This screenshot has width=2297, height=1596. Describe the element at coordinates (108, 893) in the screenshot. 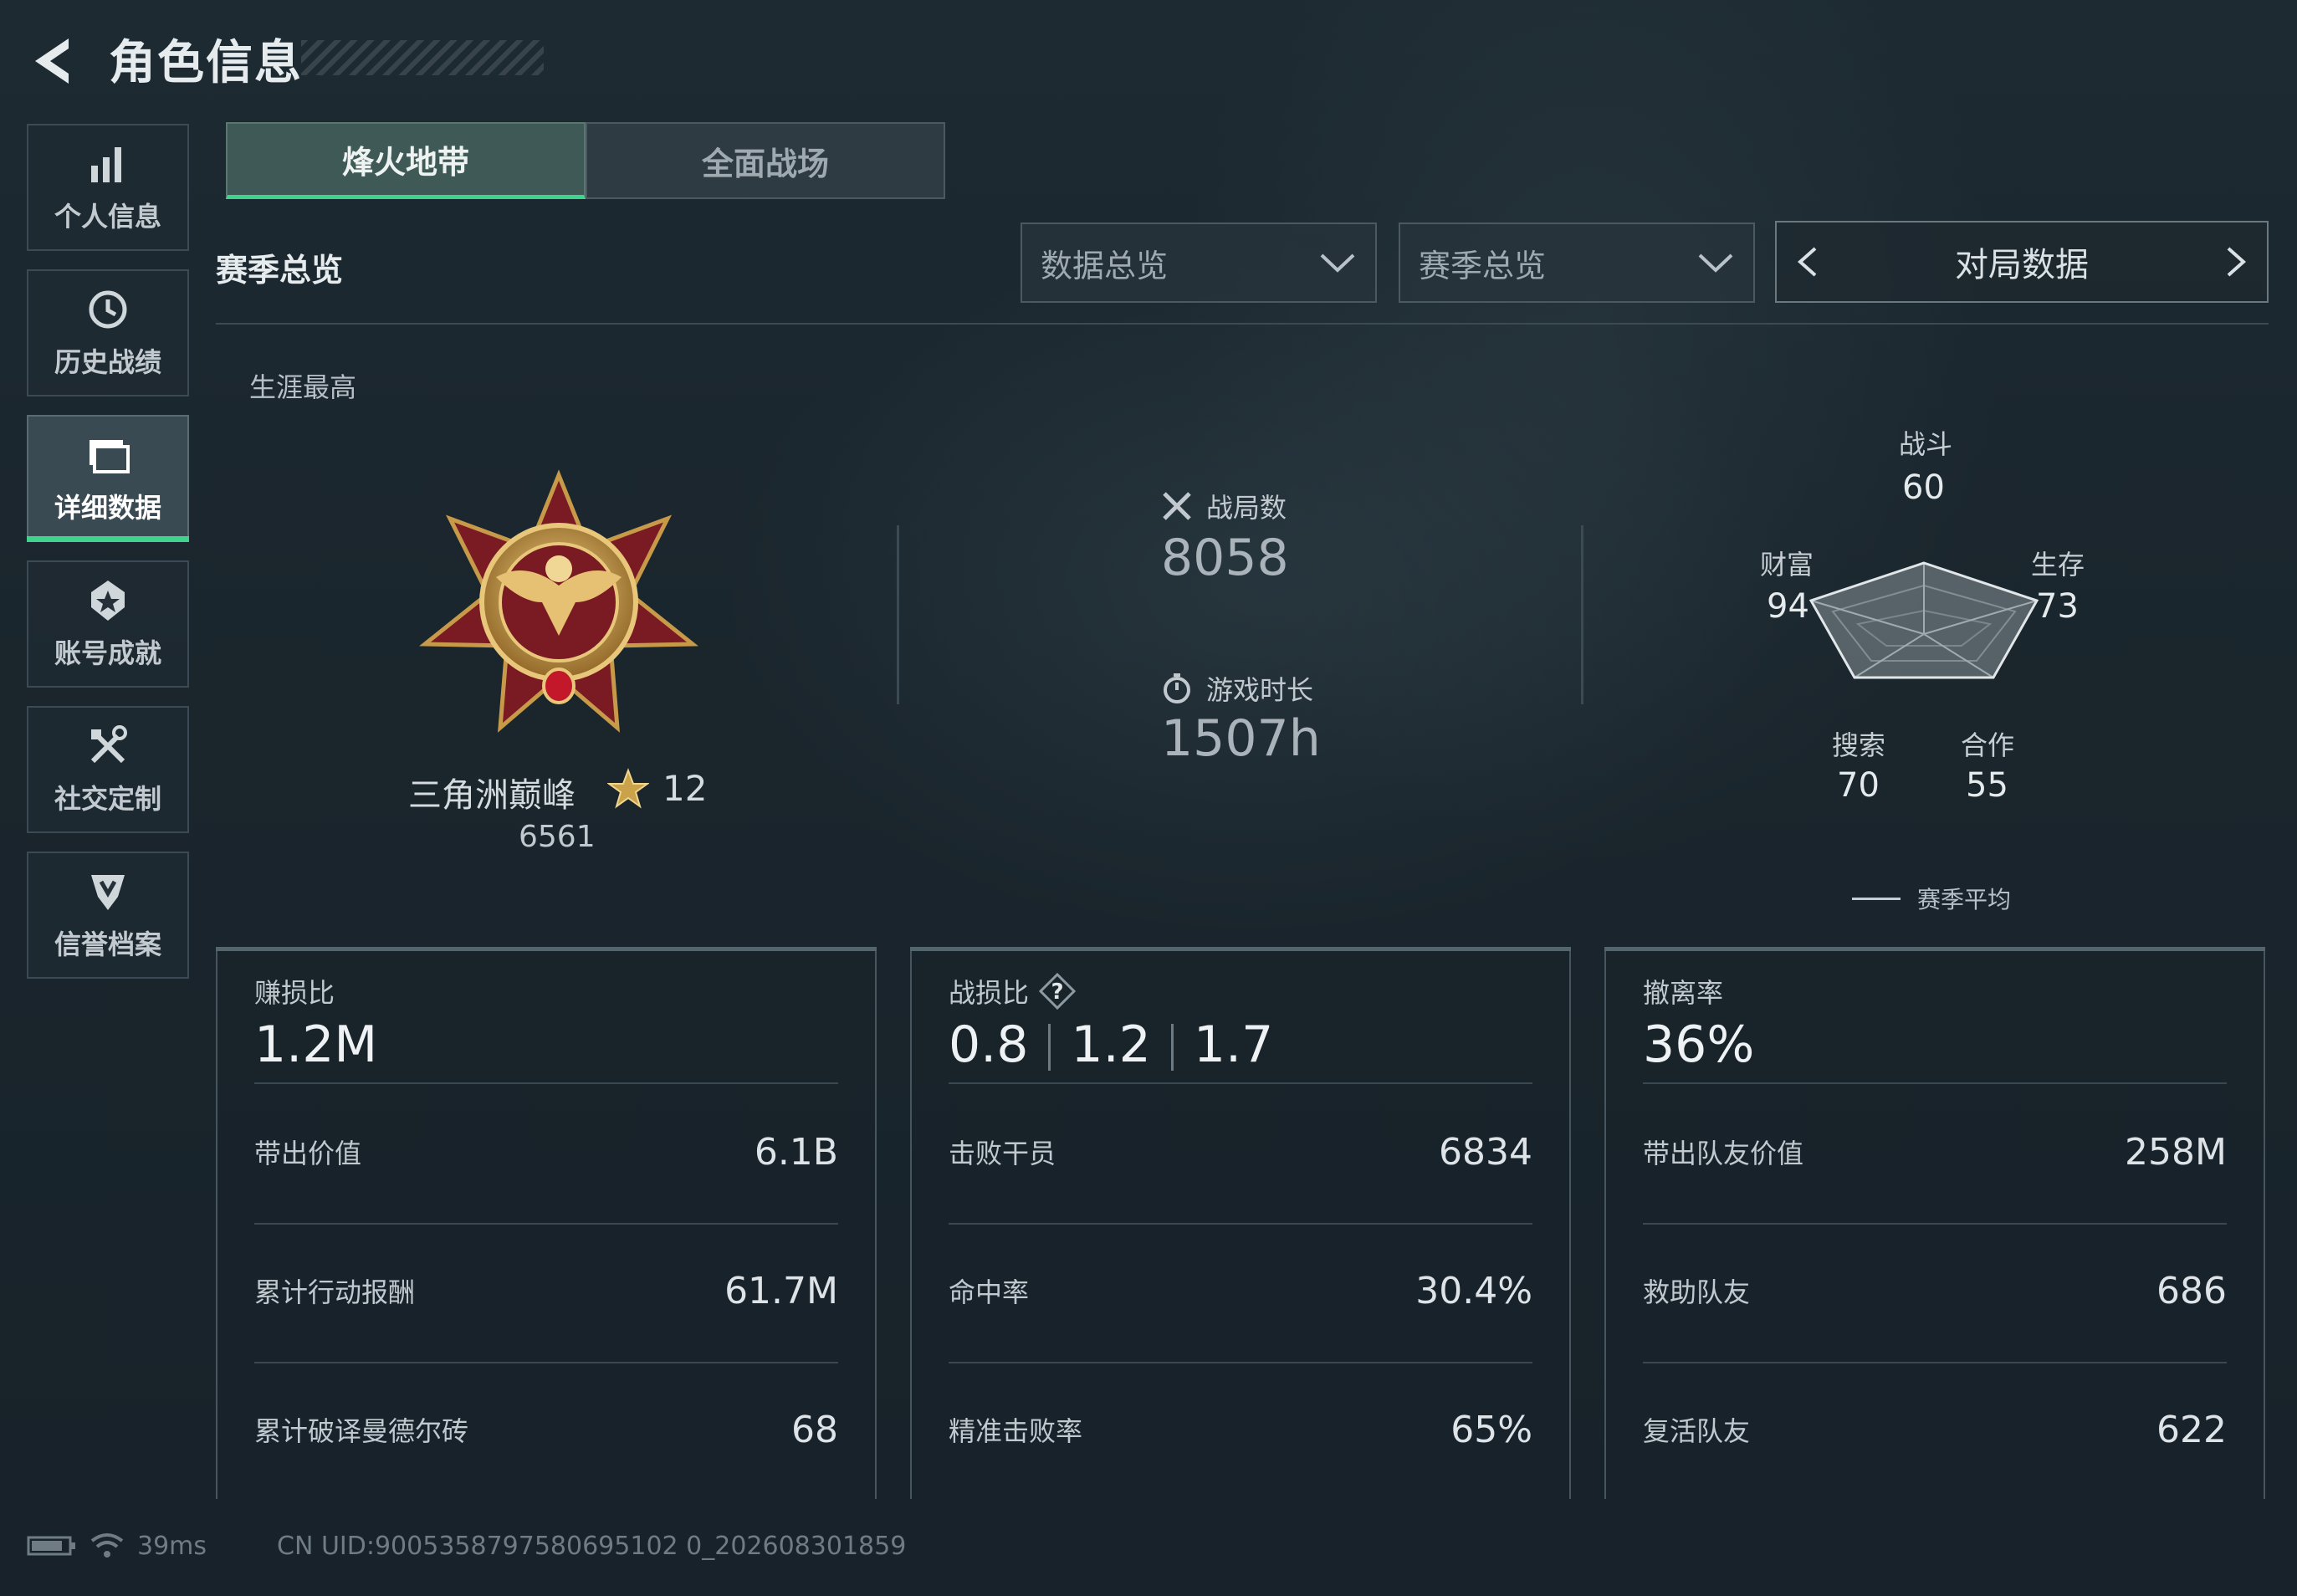

I see `shield-icon` at that location.